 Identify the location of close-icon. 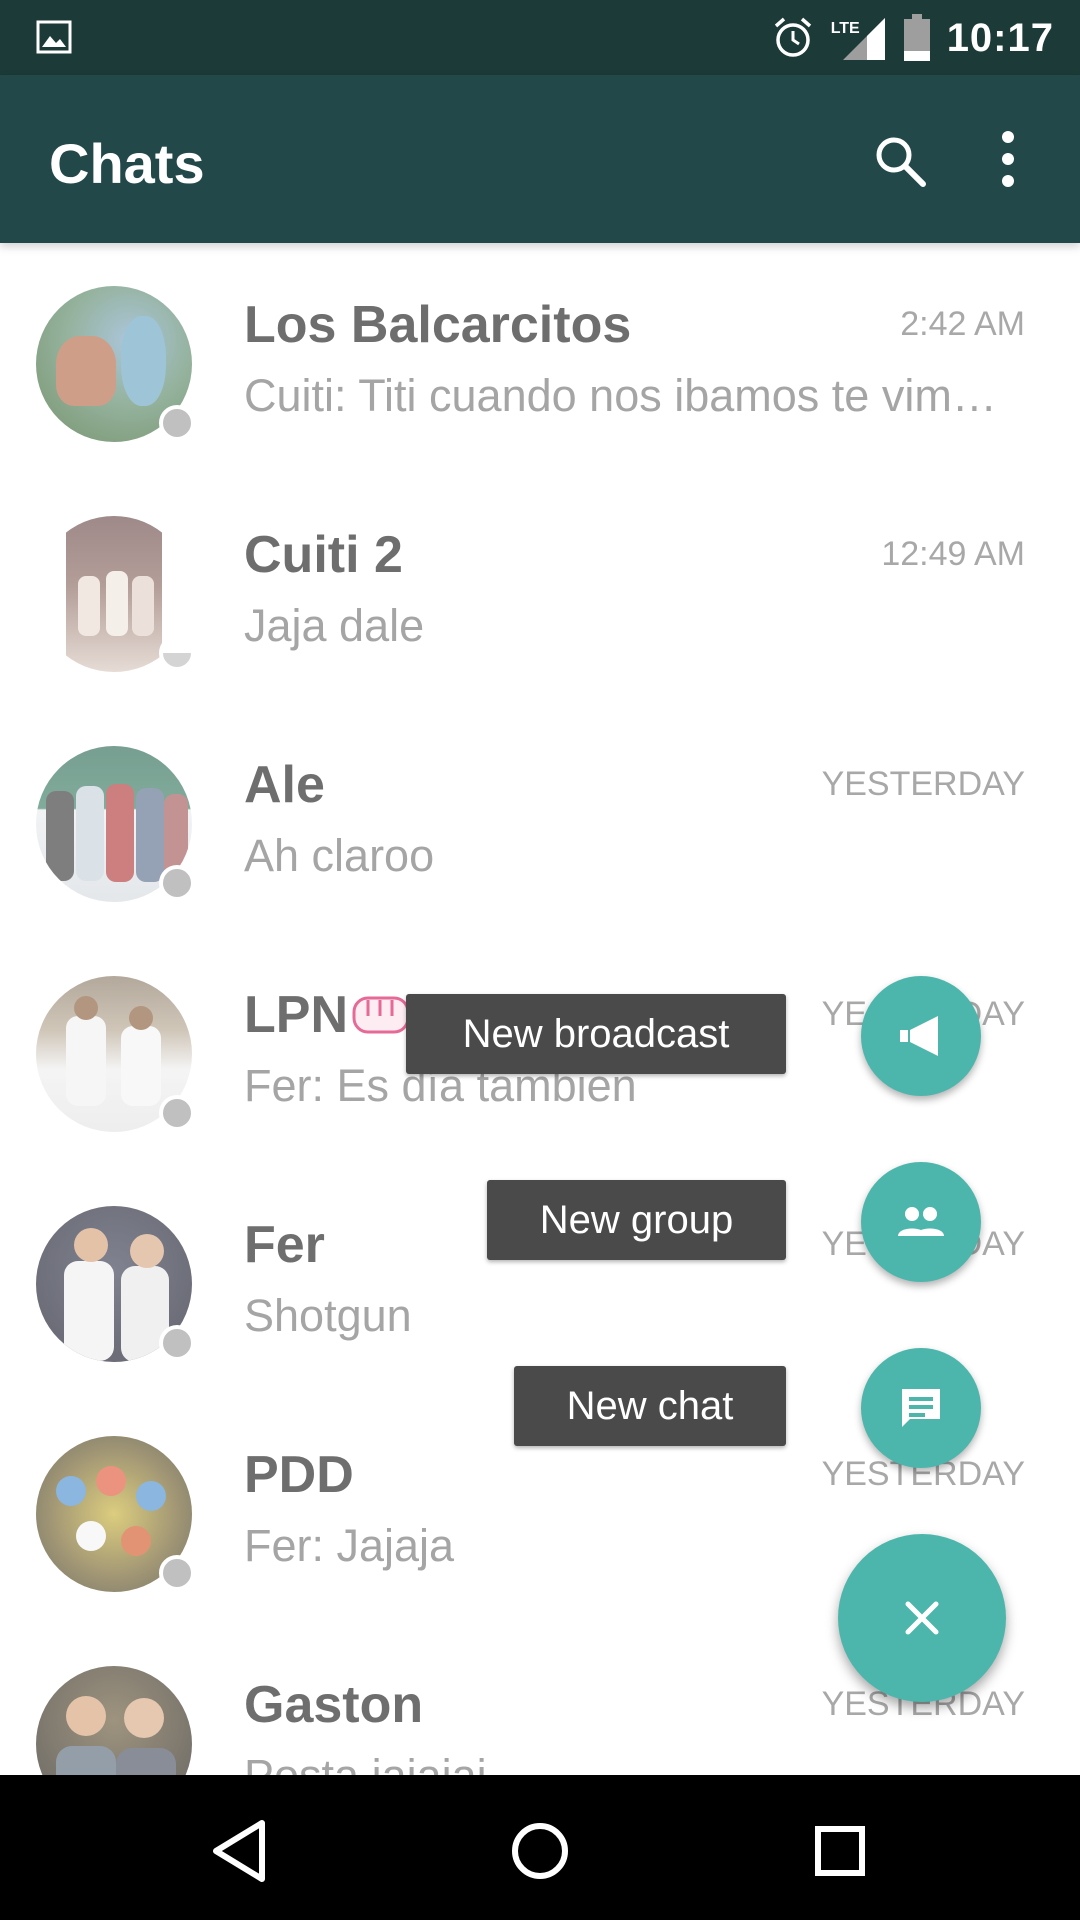
(922, 1618).